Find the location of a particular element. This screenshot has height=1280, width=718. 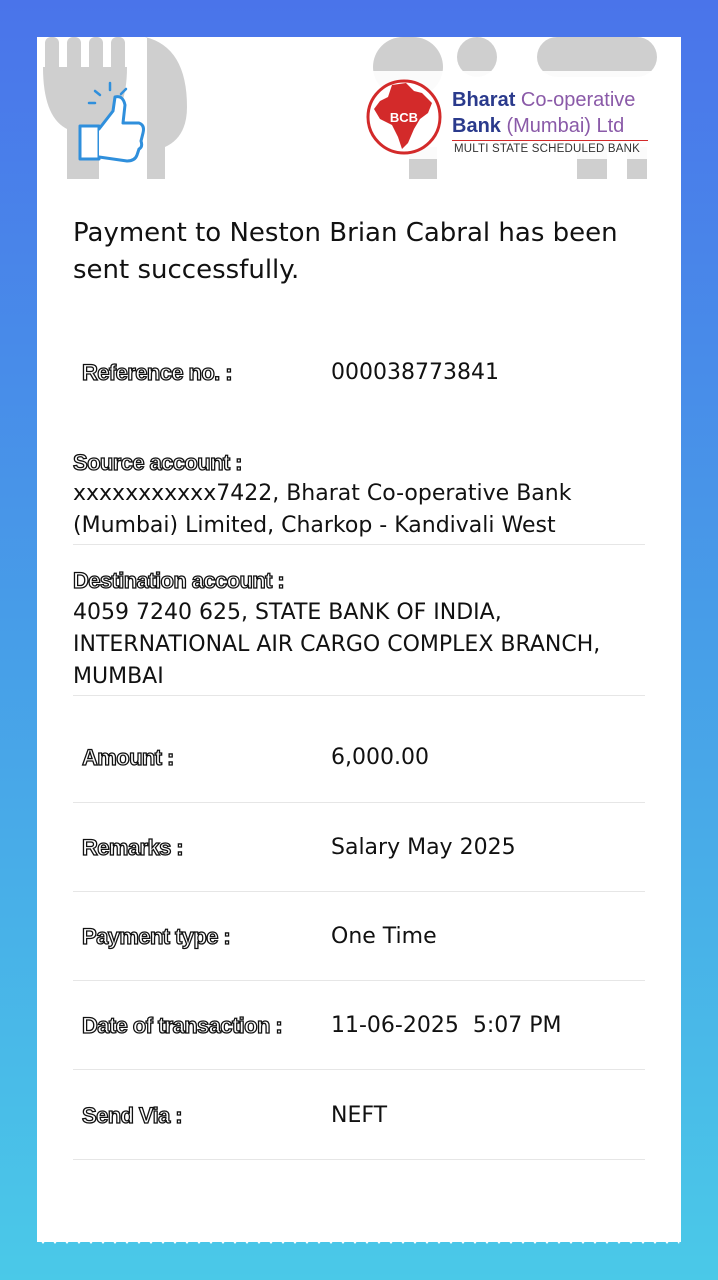

bank-name: Bharat Co-operative Bank (Mumbai) Ltd is located at coordinates (543, 113).